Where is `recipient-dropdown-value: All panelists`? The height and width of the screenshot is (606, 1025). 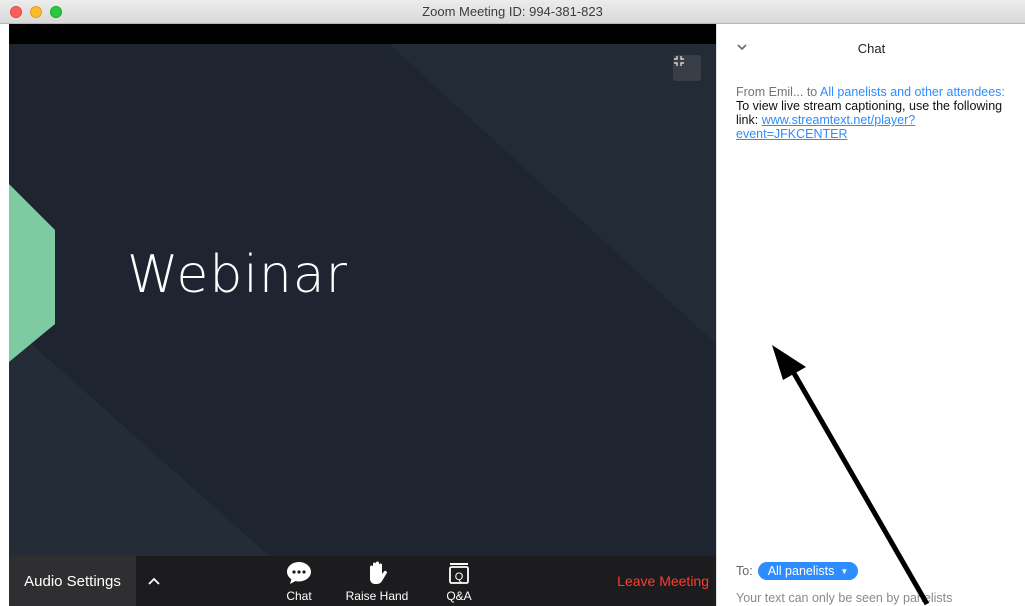 recipient-dropdown-value: All panelists is located at coordinates (801, 571).